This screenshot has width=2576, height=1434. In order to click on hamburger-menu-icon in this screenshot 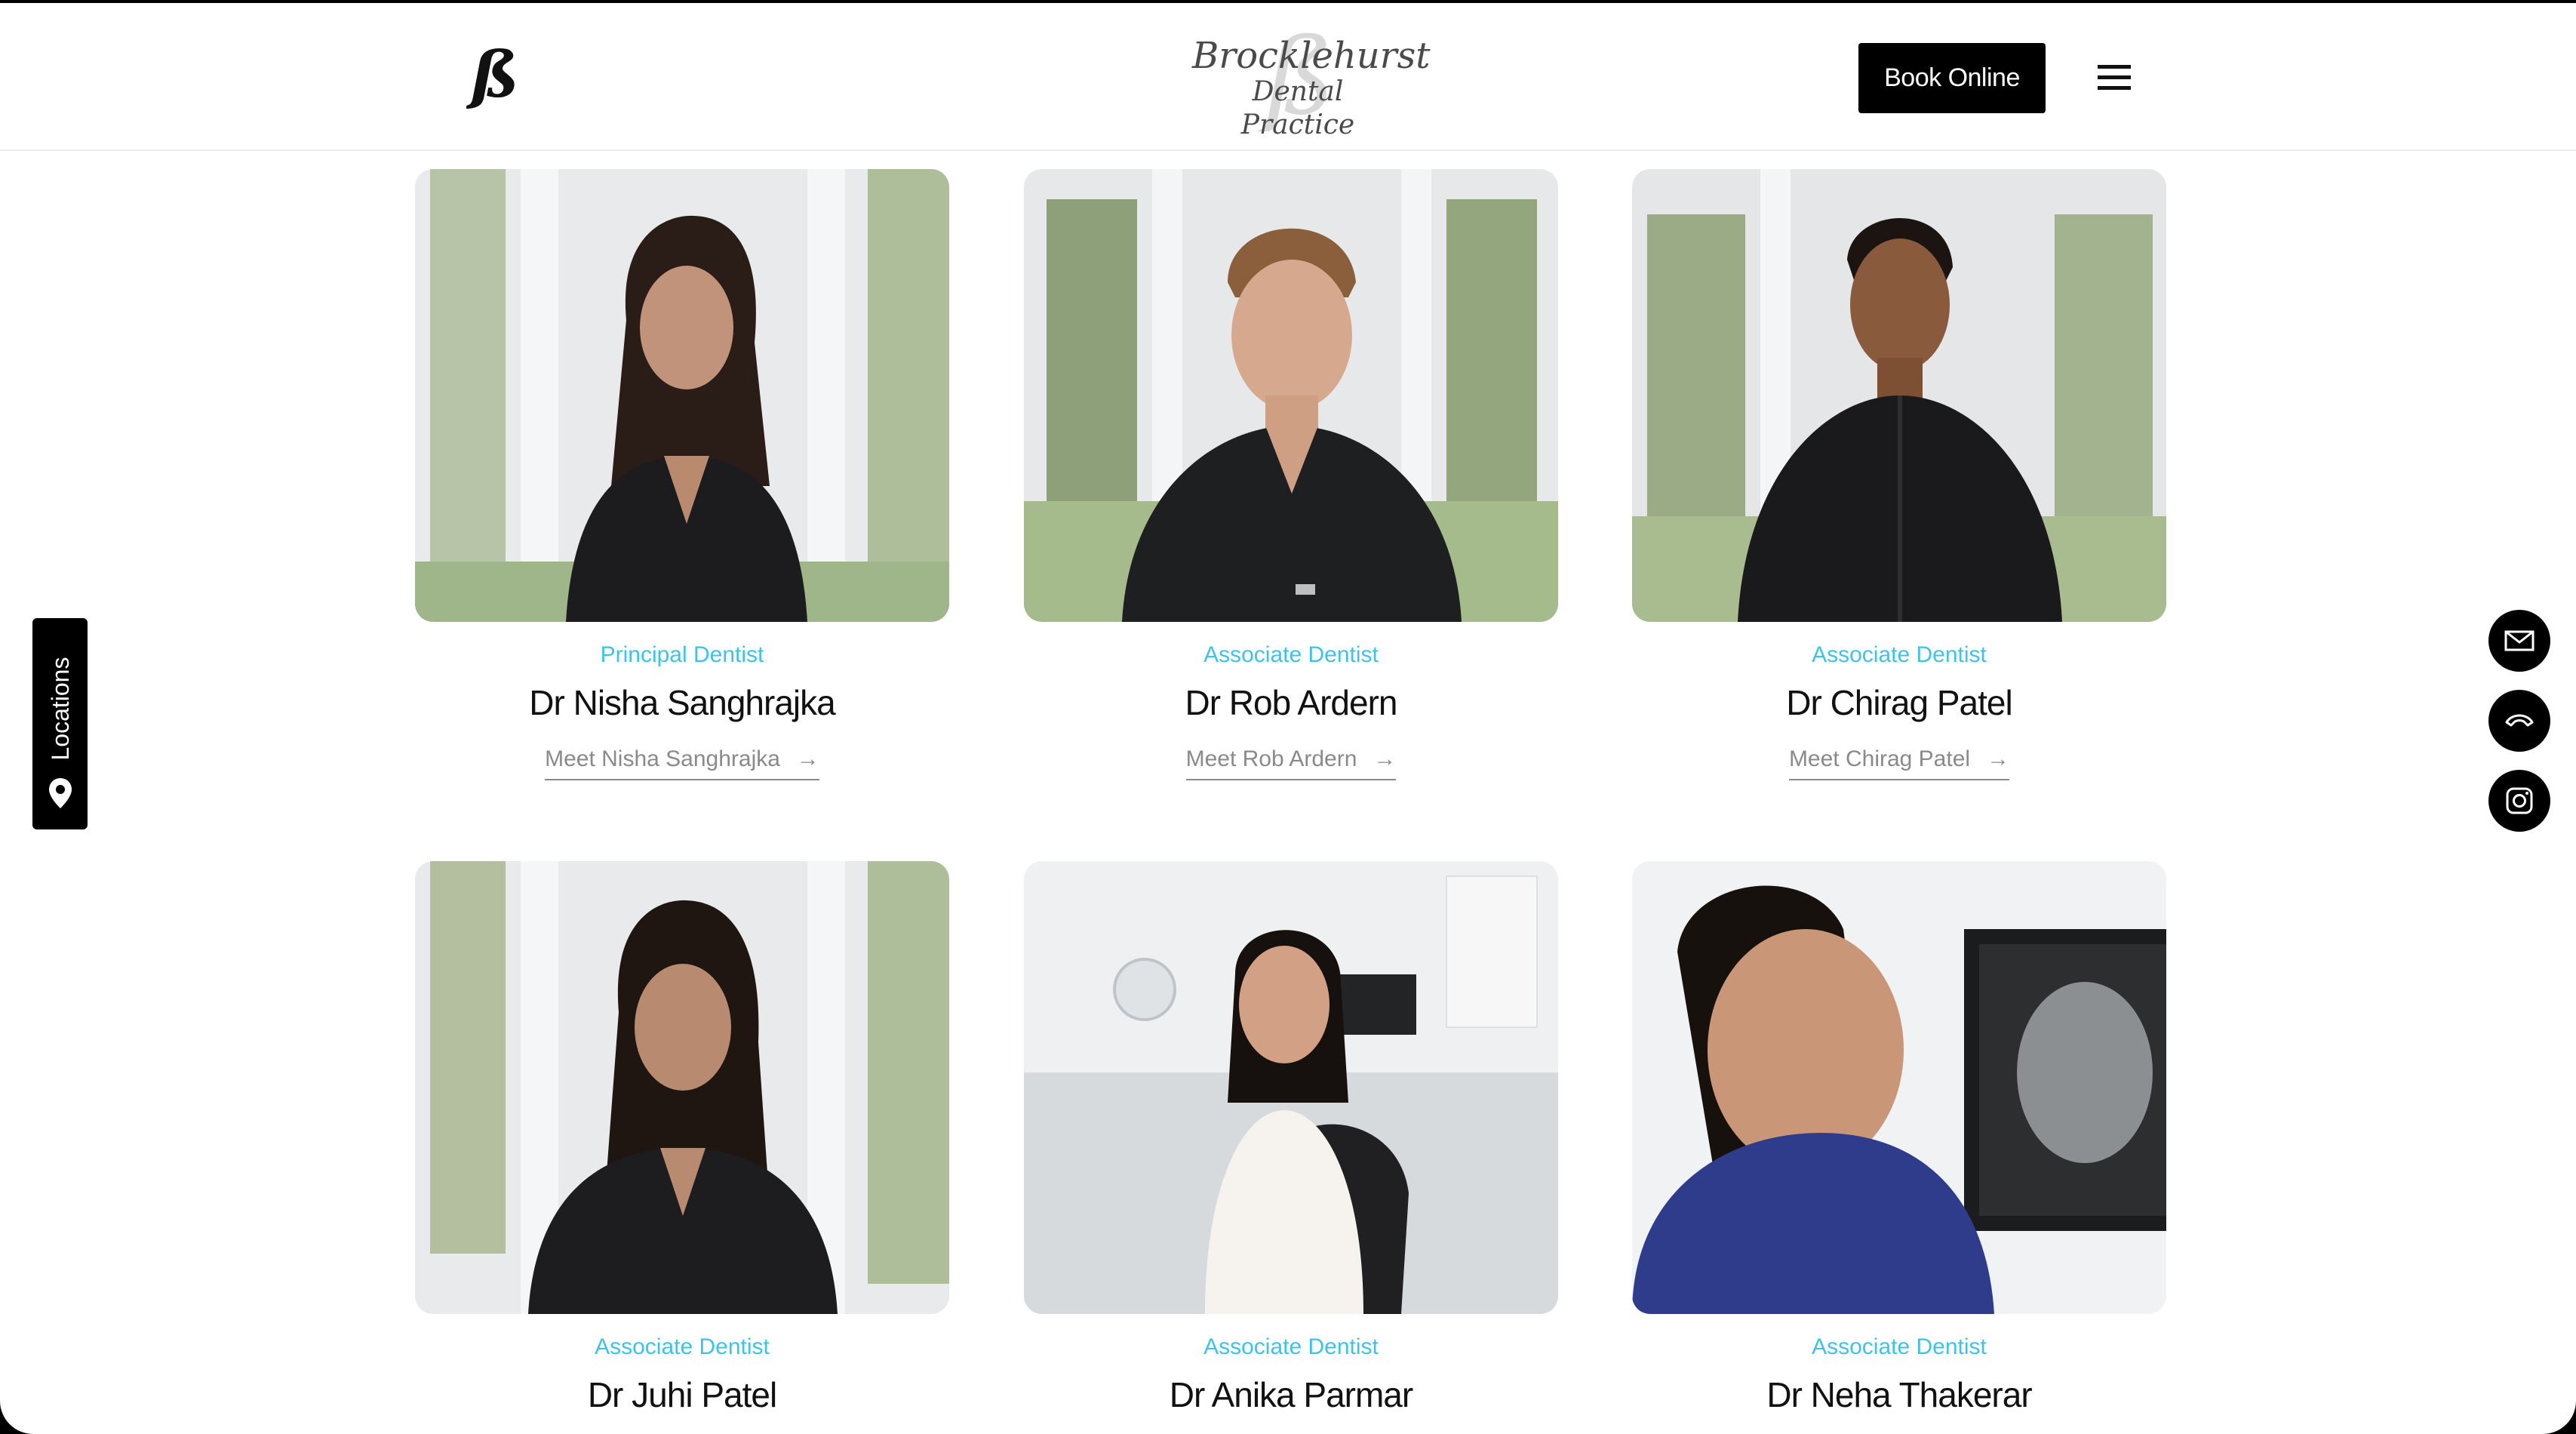, I will do `click(2114, 78)`.